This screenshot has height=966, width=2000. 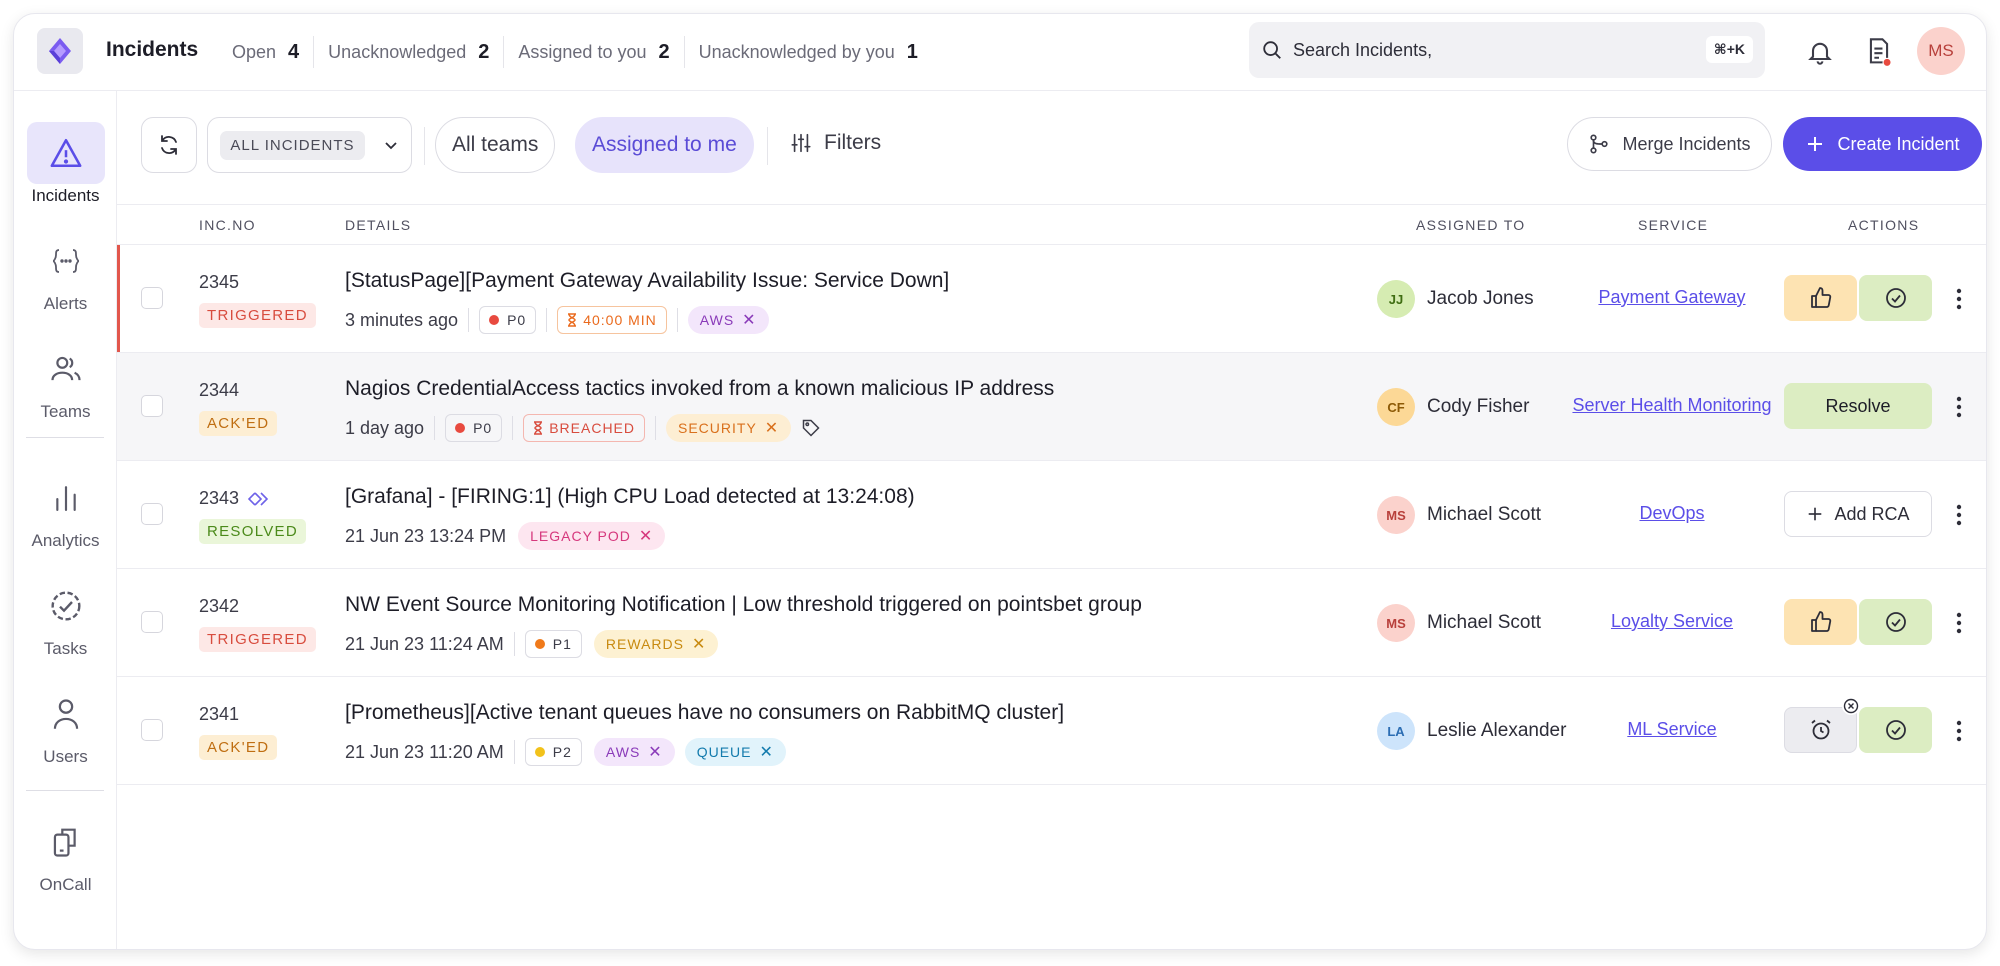 I want to click on thumbs-up-icon, so click(x=1820, y=297).